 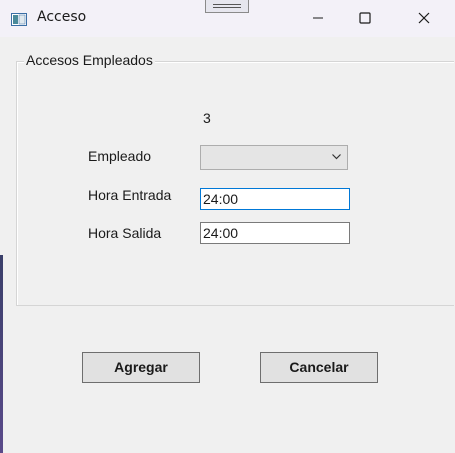 I want to click on drag-handle-icon, so click(x=227, y=6).